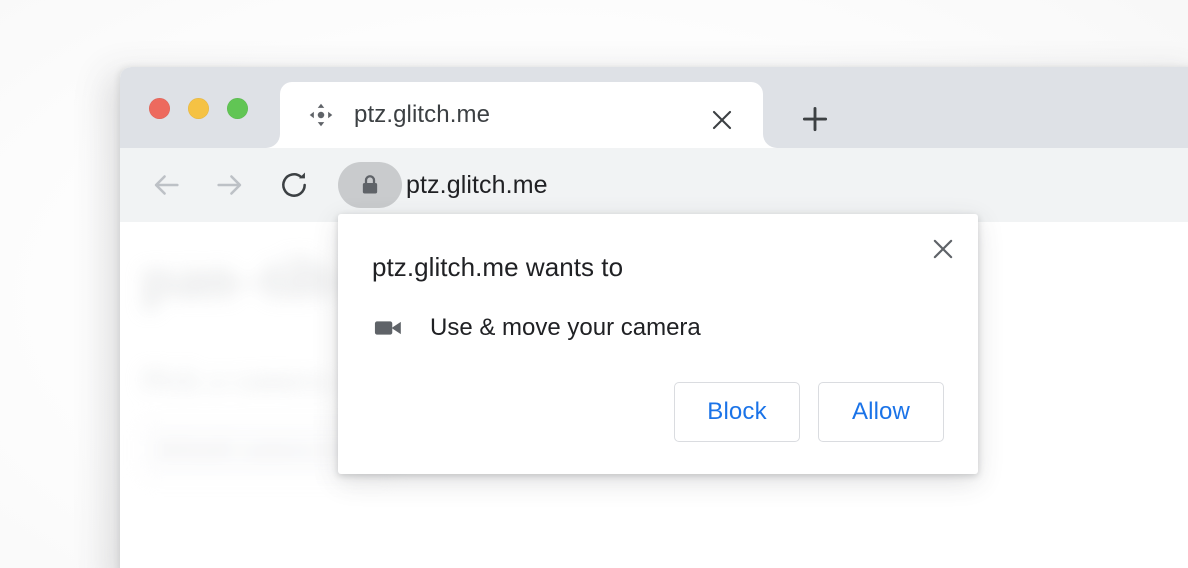 The image size is (1188, 568). I want to click on site-info-button, so click(370, 185).